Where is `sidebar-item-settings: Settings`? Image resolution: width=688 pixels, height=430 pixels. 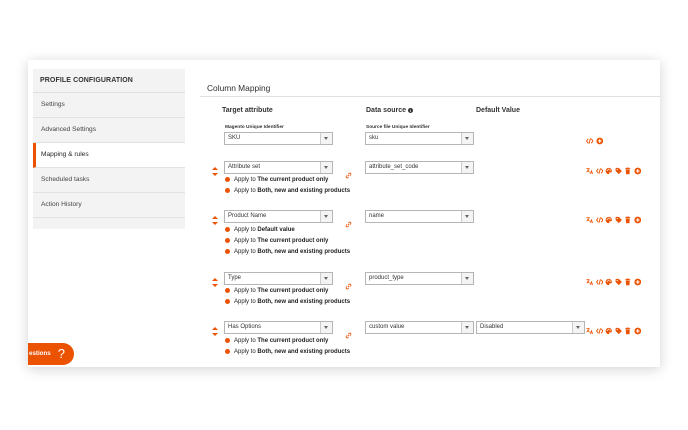 sidebar-item-settings: Settings is located at coordinates (109, 105).